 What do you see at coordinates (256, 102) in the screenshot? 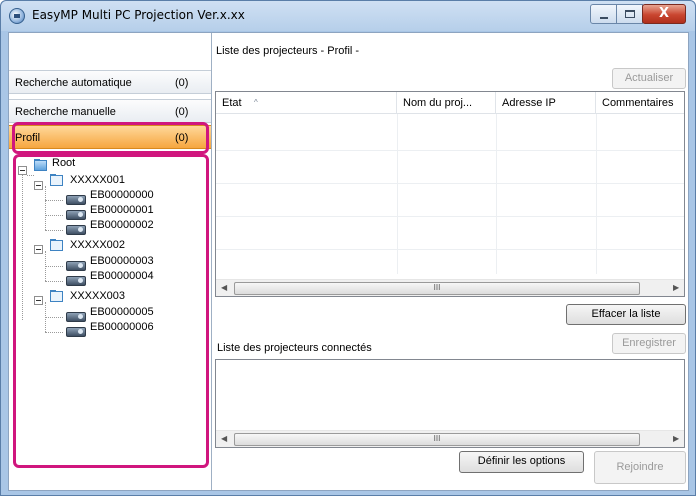
I see `sort-ascending-icon: ^` at bounding box center [256, 102].